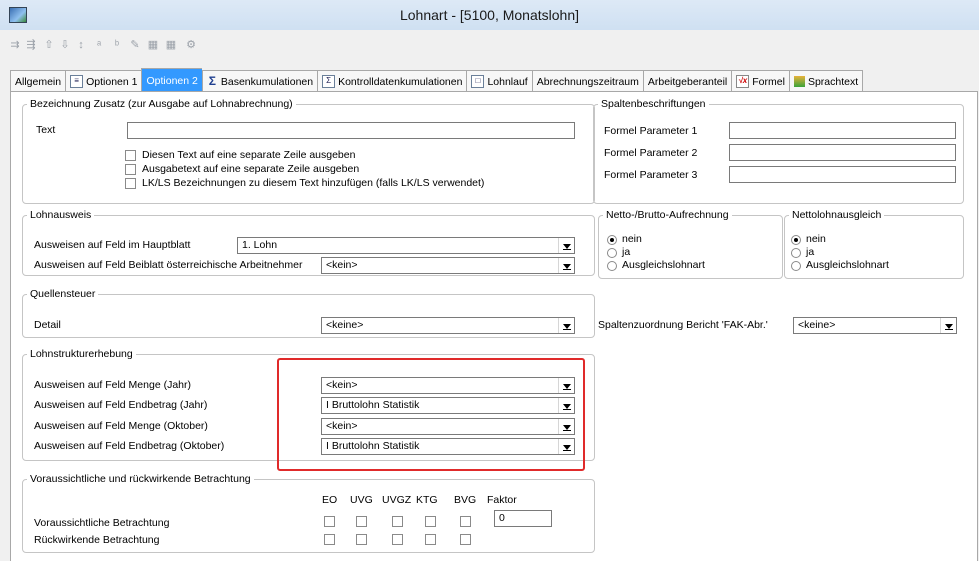  What do you see at coordinates (31, 45) in the screenshot?
I see `delete-icon: ⇶` at bounding box center [31, 45].